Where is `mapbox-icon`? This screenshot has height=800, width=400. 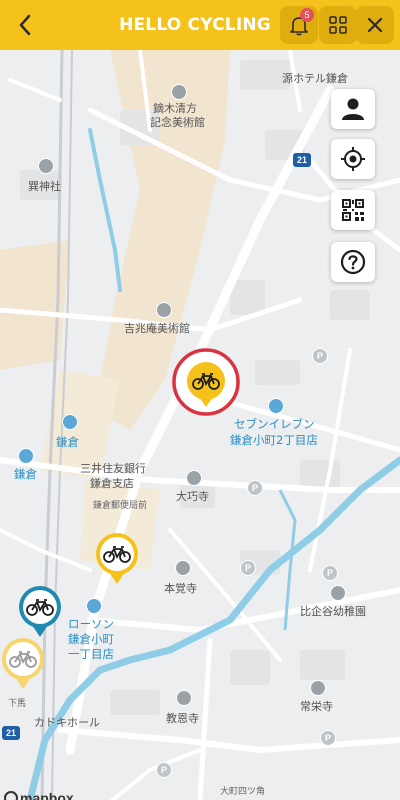
mapbox-icon is located at coordinates (11, 795).